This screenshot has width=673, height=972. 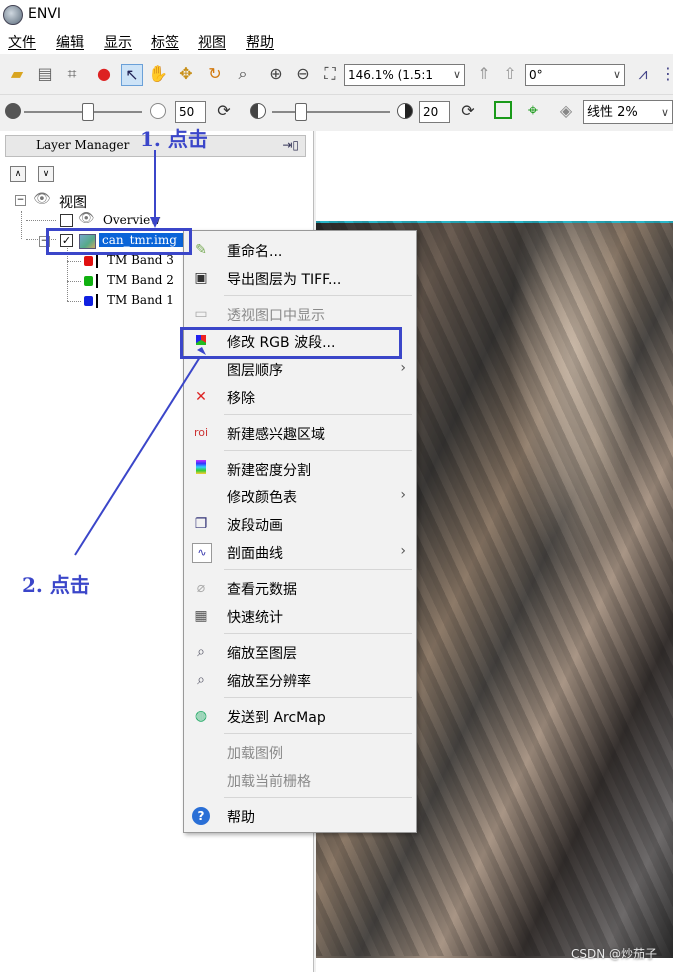 What do you see at coordinates (155, 222) in the screenshot?
I see `arrowhead-step1` at bounding box center [155, 222].